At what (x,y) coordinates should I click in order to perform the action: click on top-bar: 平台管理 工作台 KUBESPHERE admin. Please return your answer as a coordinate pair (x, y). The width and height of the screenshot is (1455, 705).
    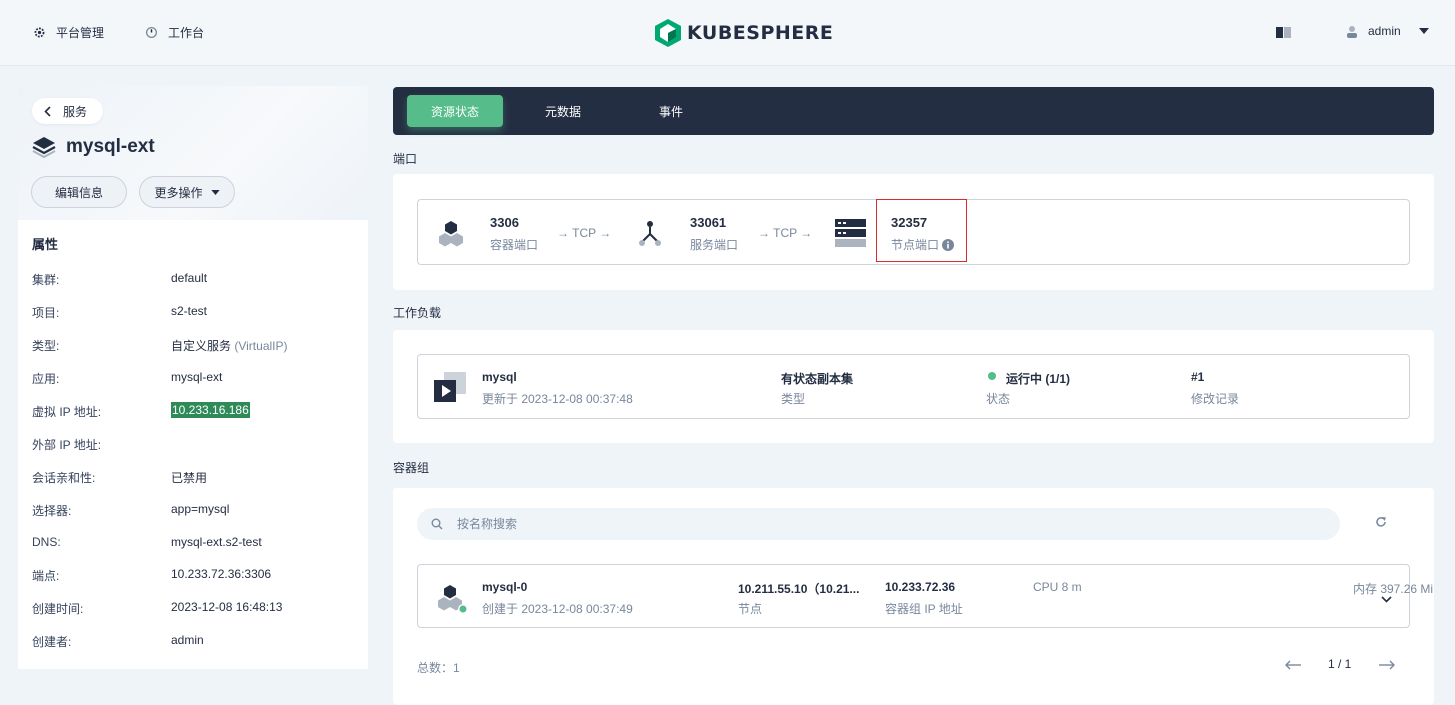
    Looking at the image, I should click on (727, 33).